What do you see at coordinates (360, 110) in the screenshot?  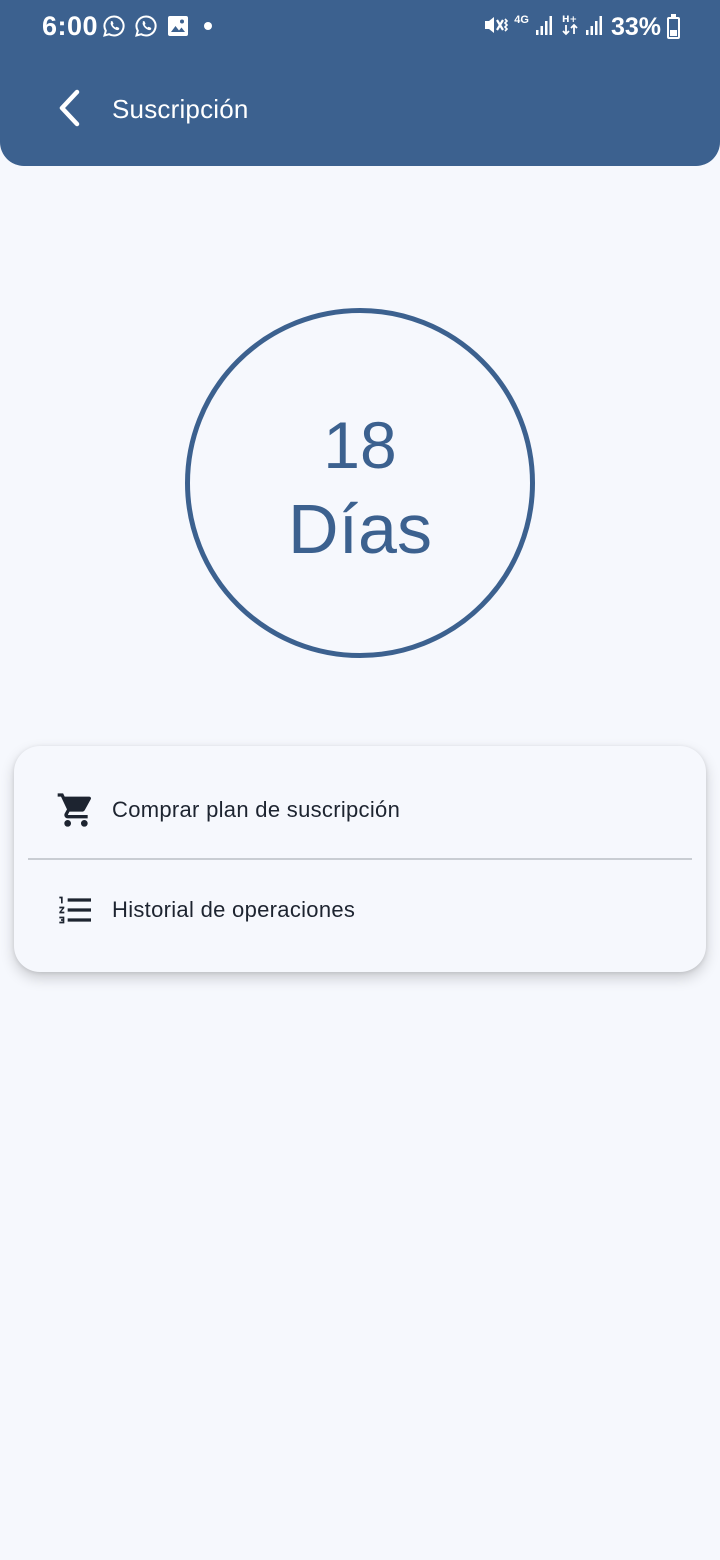 I see `app-bar: Suscripción` at bounding box center [360, 110].